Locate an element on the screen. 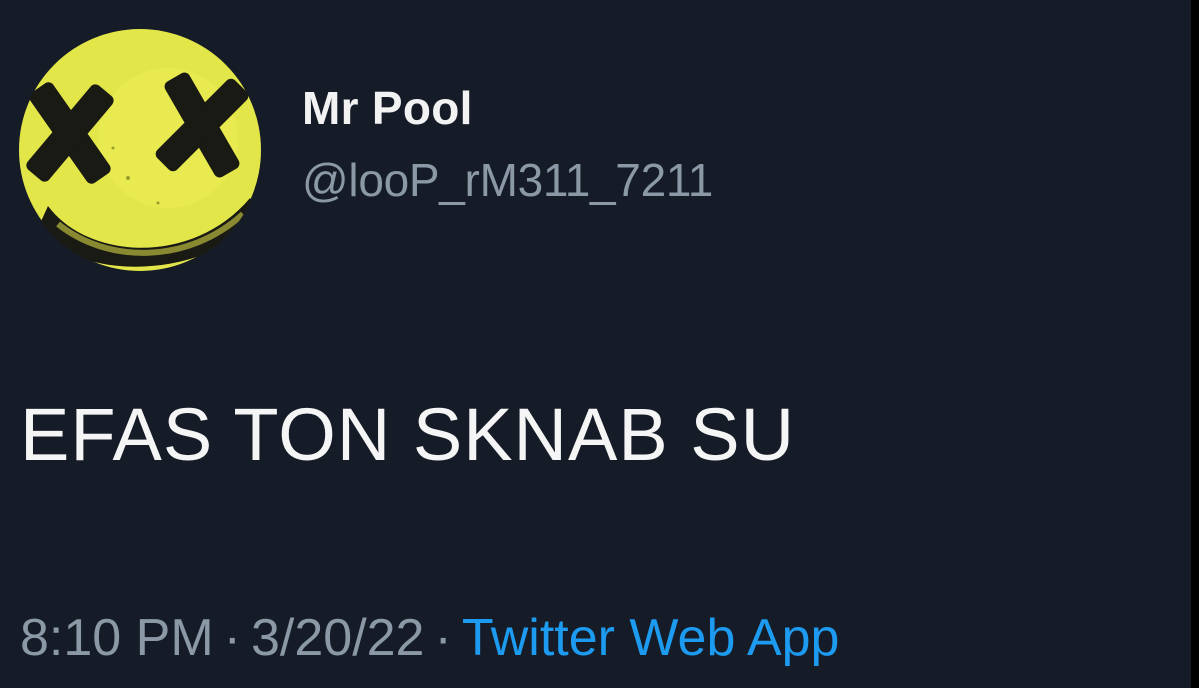  user-names: Mr Pool @looP_rM311_7211 is located at coordinates (507, 144).